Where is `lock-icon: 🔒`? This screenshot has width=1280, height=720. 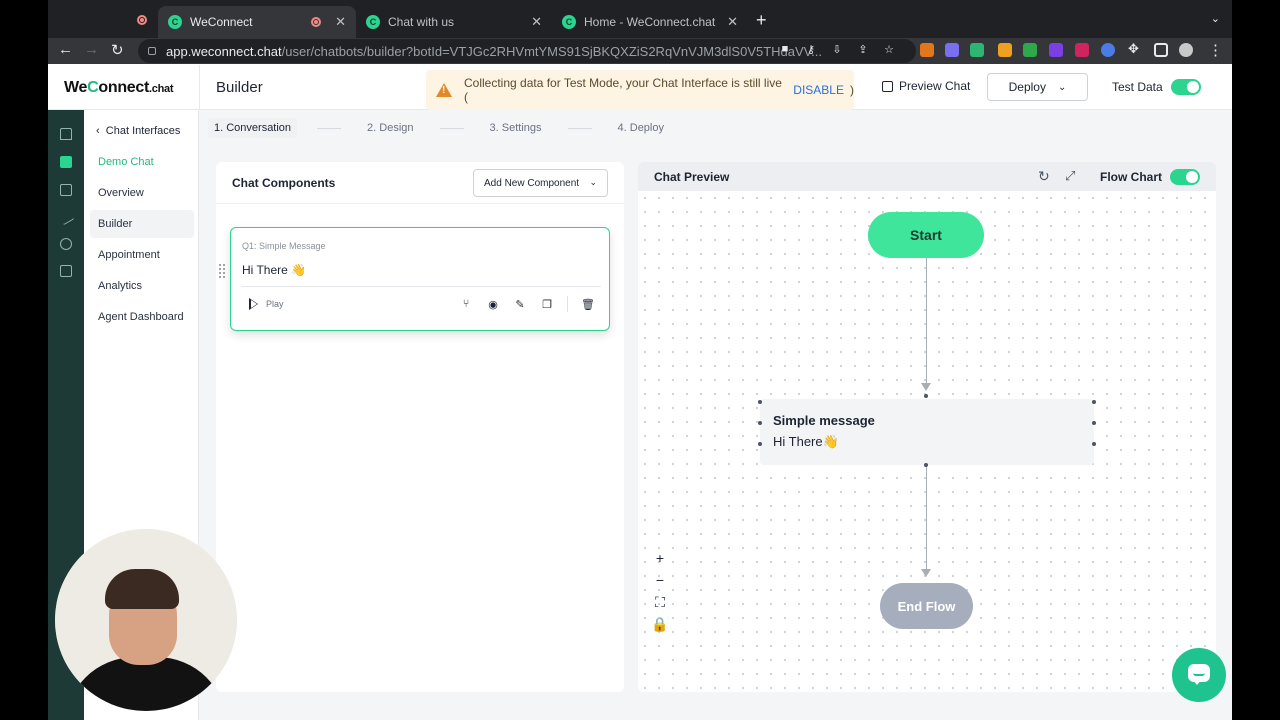
lock-icon: 🔒 is located at coordinates (660, 624).